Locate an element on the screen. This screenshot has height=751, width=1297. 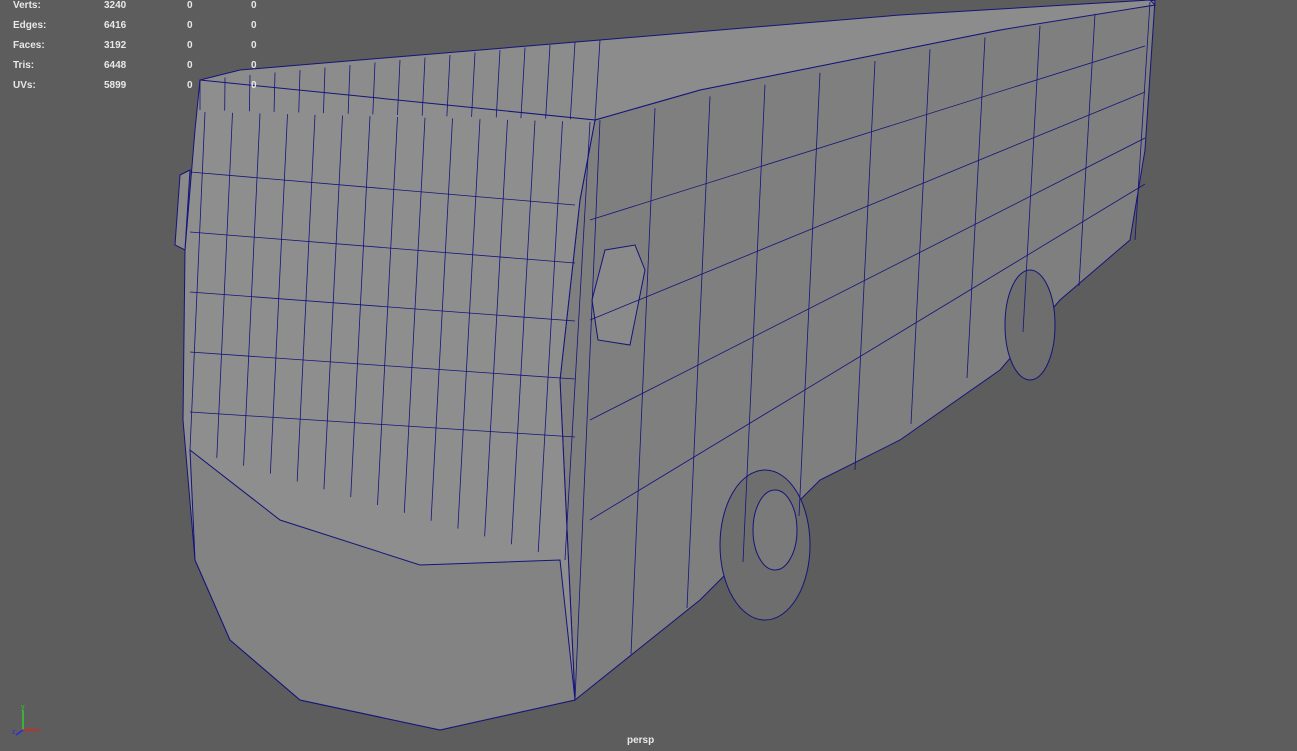
hud-label: Edges: is located at coordinates (30, 25).